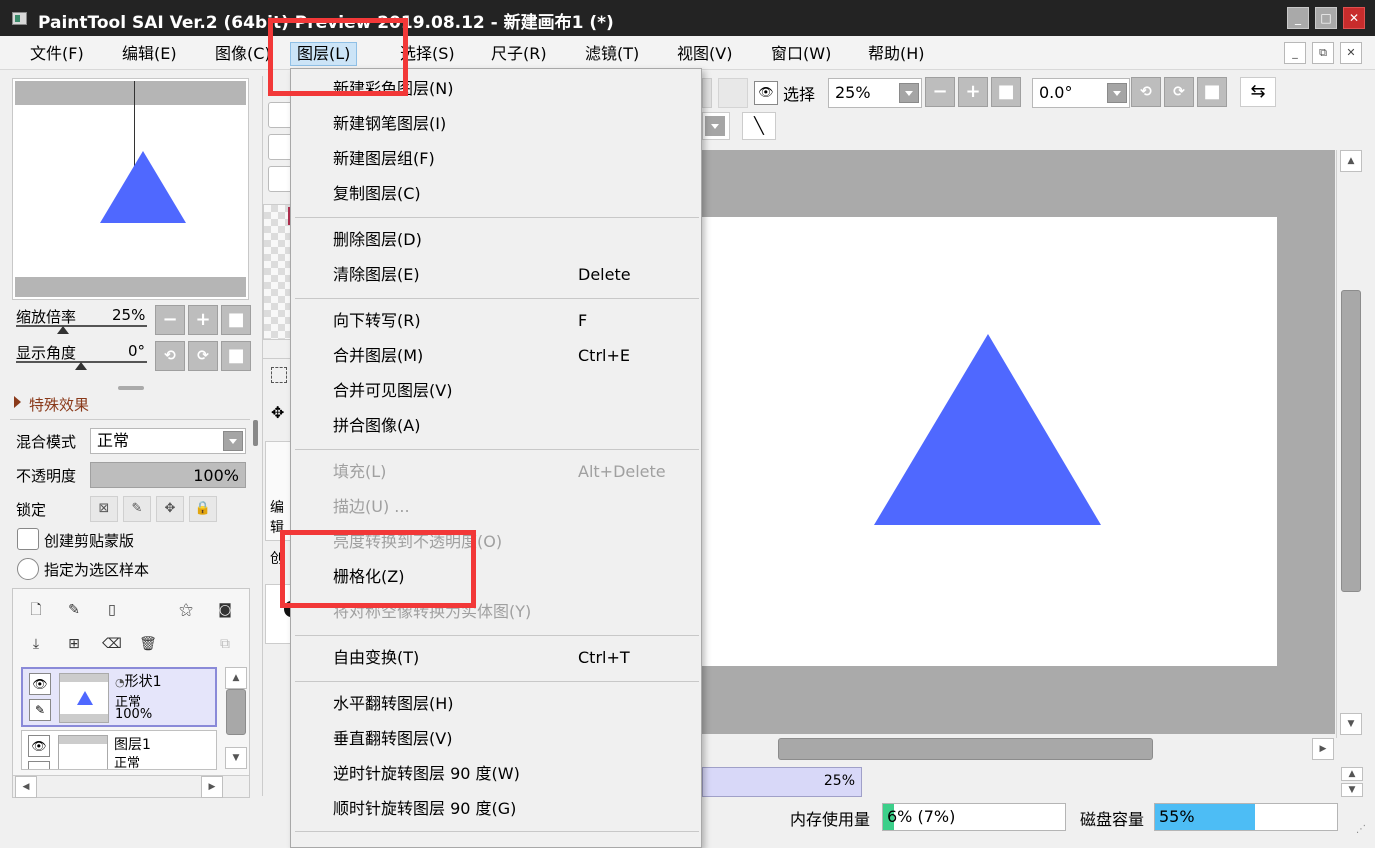 The width and height of the screenshot is (1375, 848). Describe the element at coordinates (170, 509) in the screenshot. I see `lock-move-icon: ✥` at that location.